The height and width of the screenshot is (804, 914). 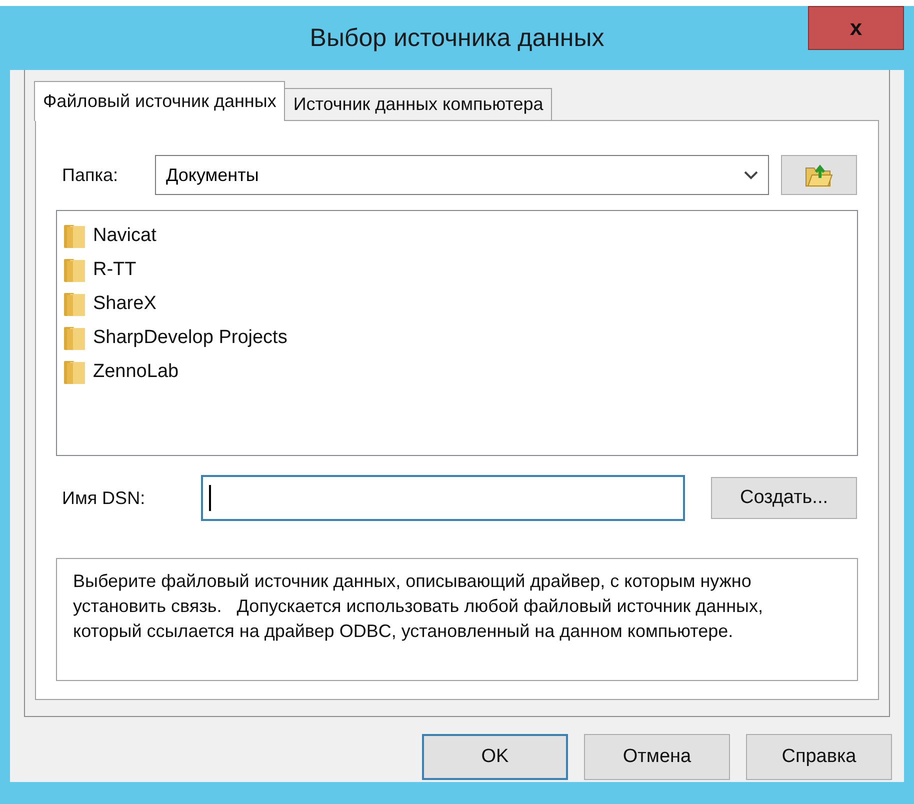 I want to click on dsn-label: Имя DSN:, so click(x=103, y=498).